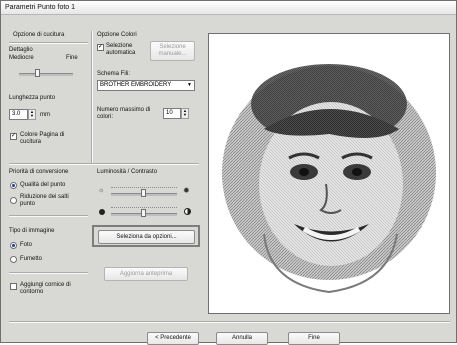 The image size is (457, 345). I want to click on numero-colori-spinner: ▲ ▼, so click(185, 113).